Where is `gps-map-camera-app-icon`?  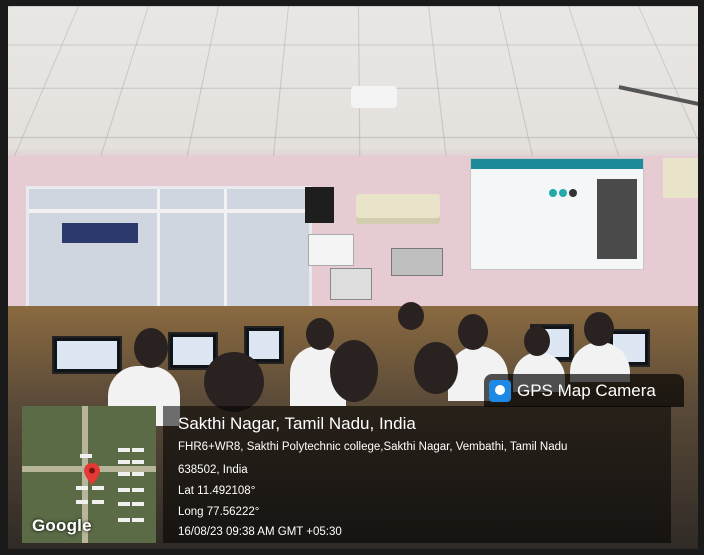 gps-map-camera-app-icon is located at coordinates (500, 390).